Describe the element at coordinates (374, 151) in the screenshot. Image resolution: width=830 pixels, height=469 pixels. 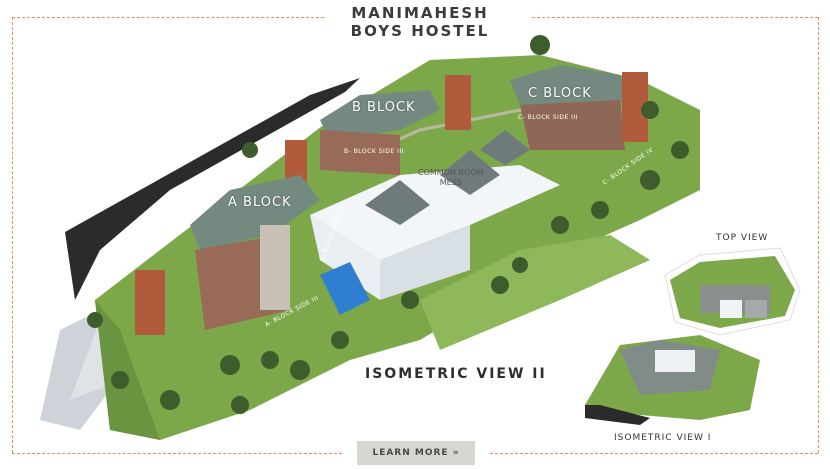
I see `b-block-side-iii-label: B- BLOCK SIDE III` at that location.